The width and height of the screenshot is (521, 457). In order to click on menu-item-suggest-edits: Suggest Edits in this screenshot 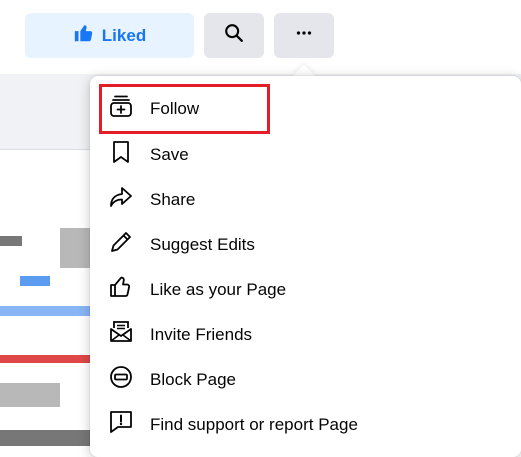, I will do `click(305, 244)`.